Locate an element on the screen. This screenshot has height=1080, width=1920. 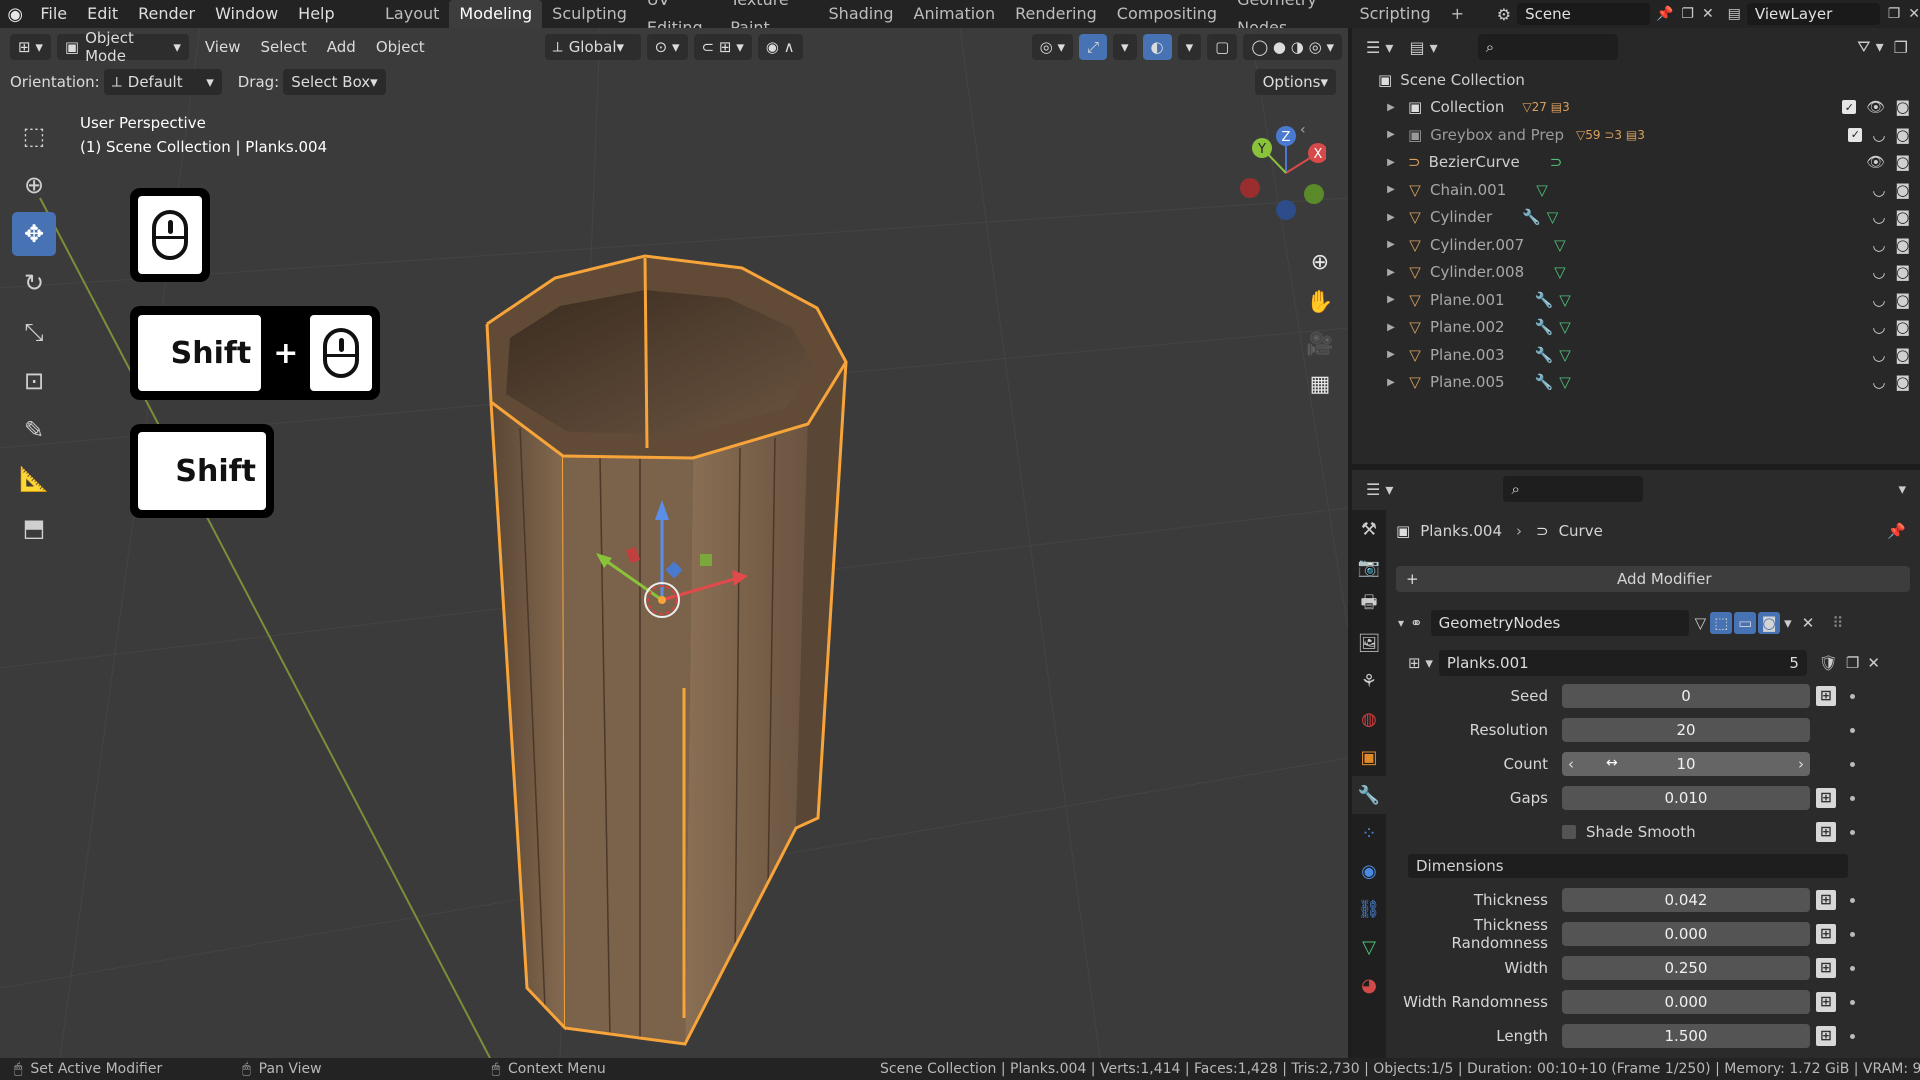
resolution-input: 20 is located at coordinates (1686, 730).